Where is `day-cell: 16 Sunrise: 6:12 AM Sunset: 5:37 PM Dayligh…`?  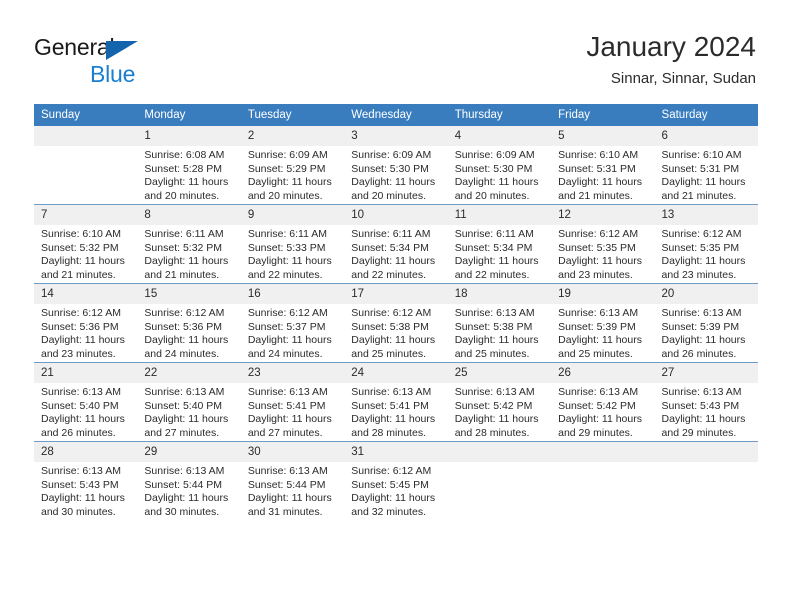 day-cell: 16 Sunrise: 6:12 AM Sunset: 5:37 PM Dayligh… is located at coordinates (292, 323).